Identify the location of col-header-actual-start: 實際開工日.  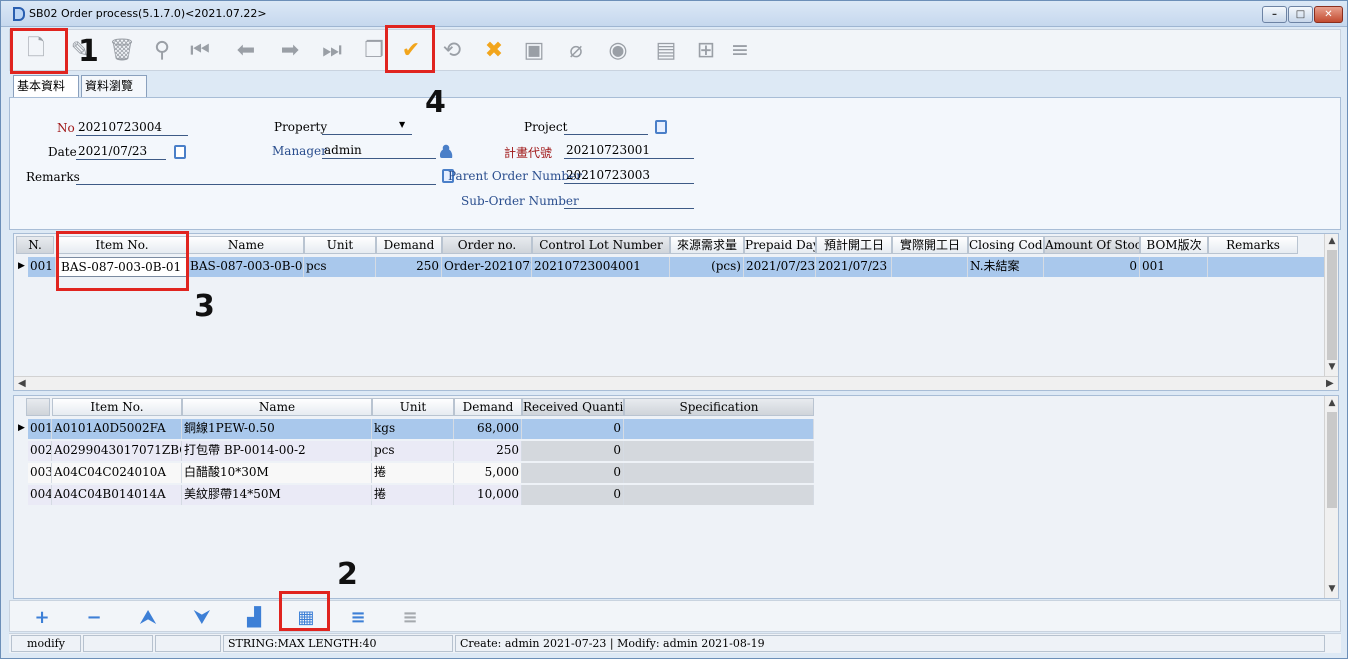
(930, 245).